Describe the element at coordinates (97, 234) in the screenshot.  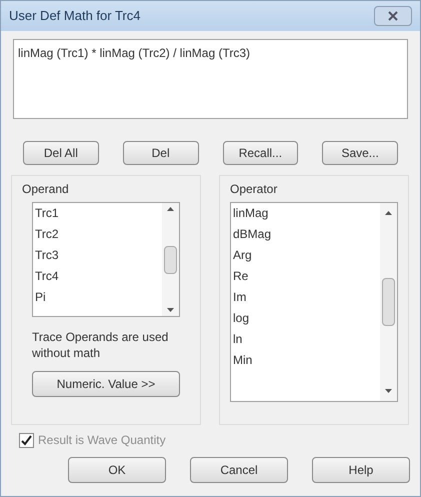
I see `list-item: Trc2` at that location.